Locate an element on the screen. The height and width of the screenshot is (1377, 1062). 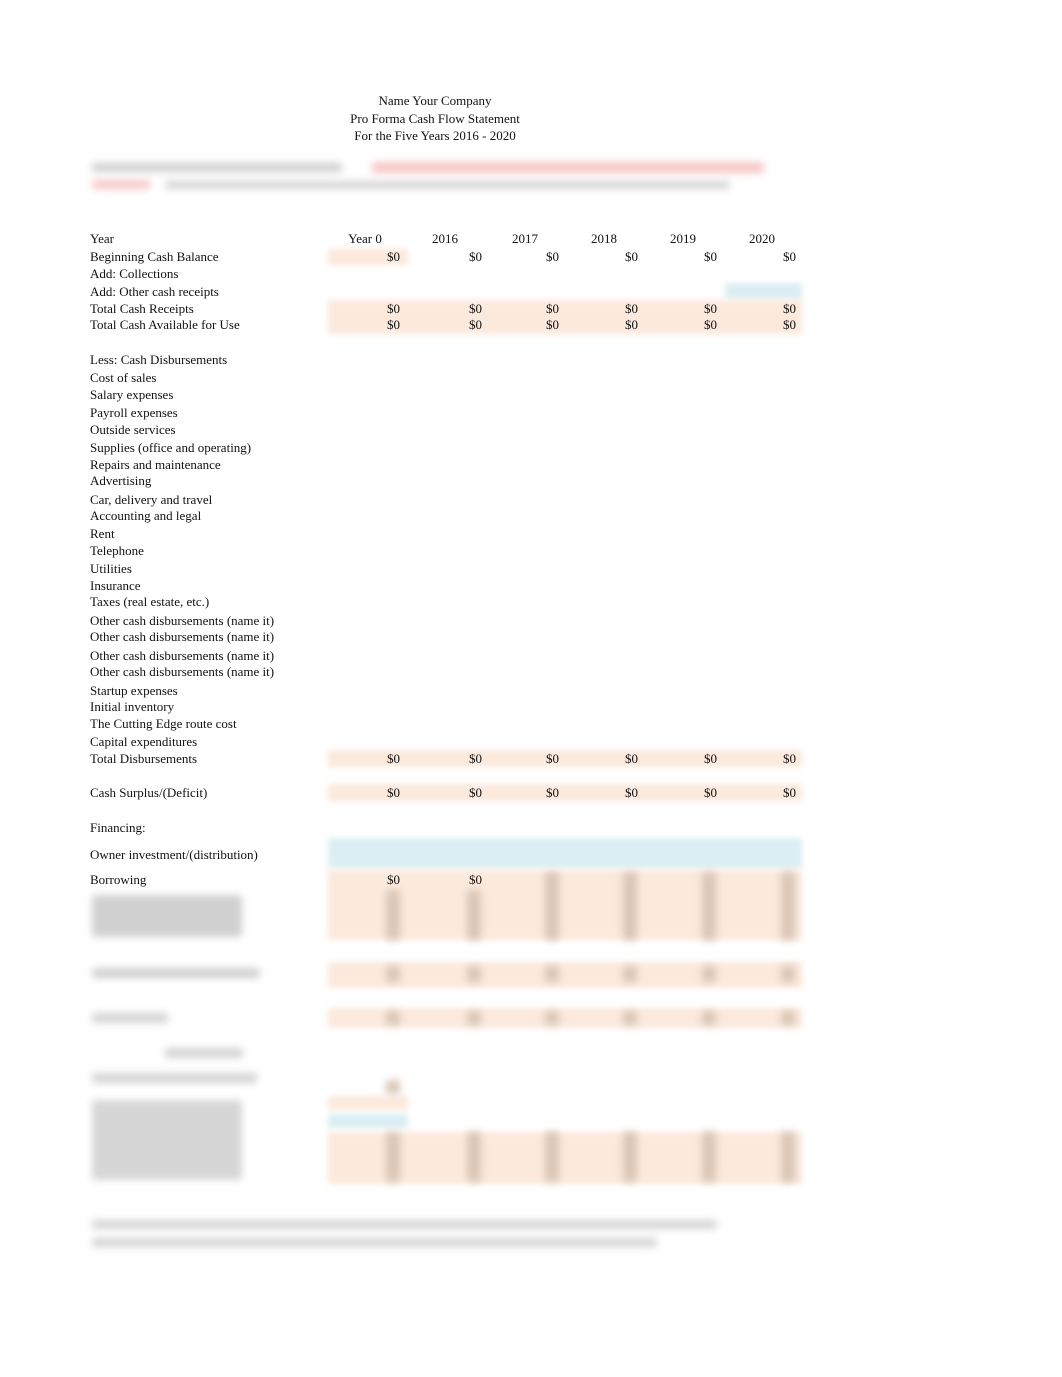
owner-investment-row: Owner investment/(distribution) is located at coordinates (531, 854).